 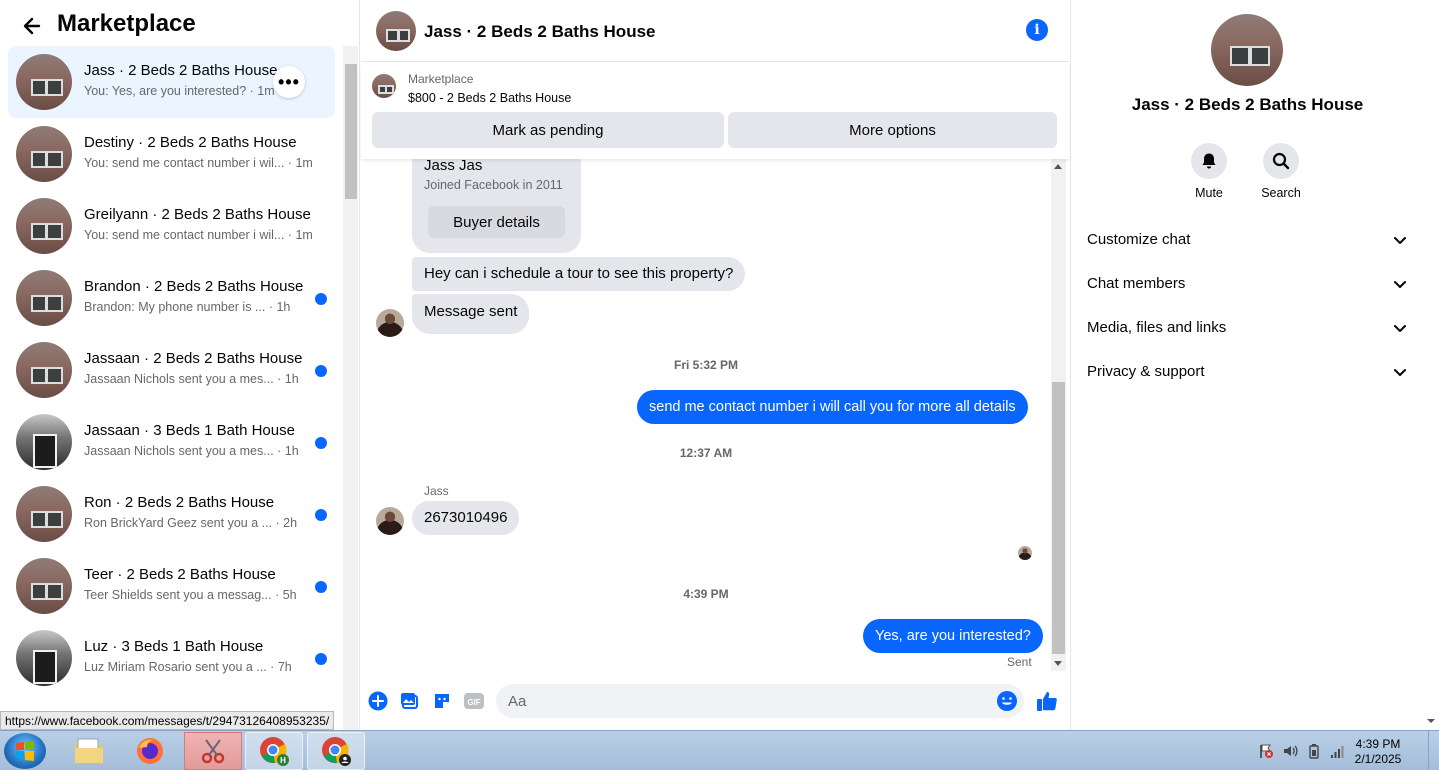 What do you see at coordinates (1247, 104) in the screenshot?
I see `profile-title: Jass · 2 Beds 2 Baths House` at bounding box center [1247, 104].